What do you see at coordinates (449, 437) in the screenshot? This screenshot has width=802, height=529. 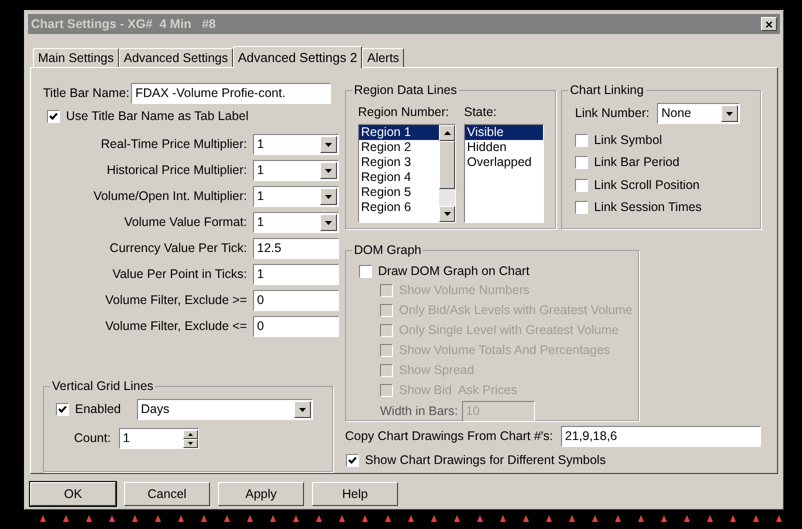 I see `field-label: Copy Chart Drawings From Chart #'s:` at bounding box center [449, 437].